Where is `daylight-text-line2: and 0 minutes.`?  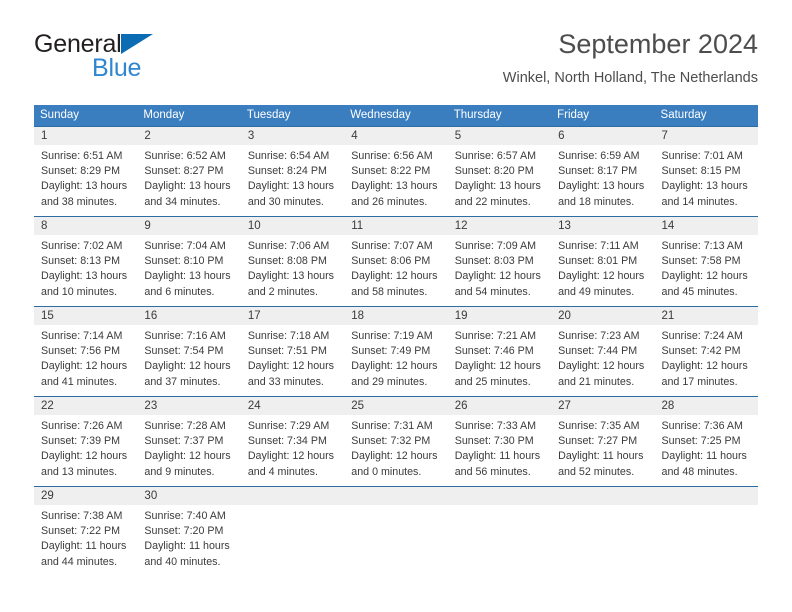
daylight-text-line2: and 0 minutes. is located at coordinates (386, 471).